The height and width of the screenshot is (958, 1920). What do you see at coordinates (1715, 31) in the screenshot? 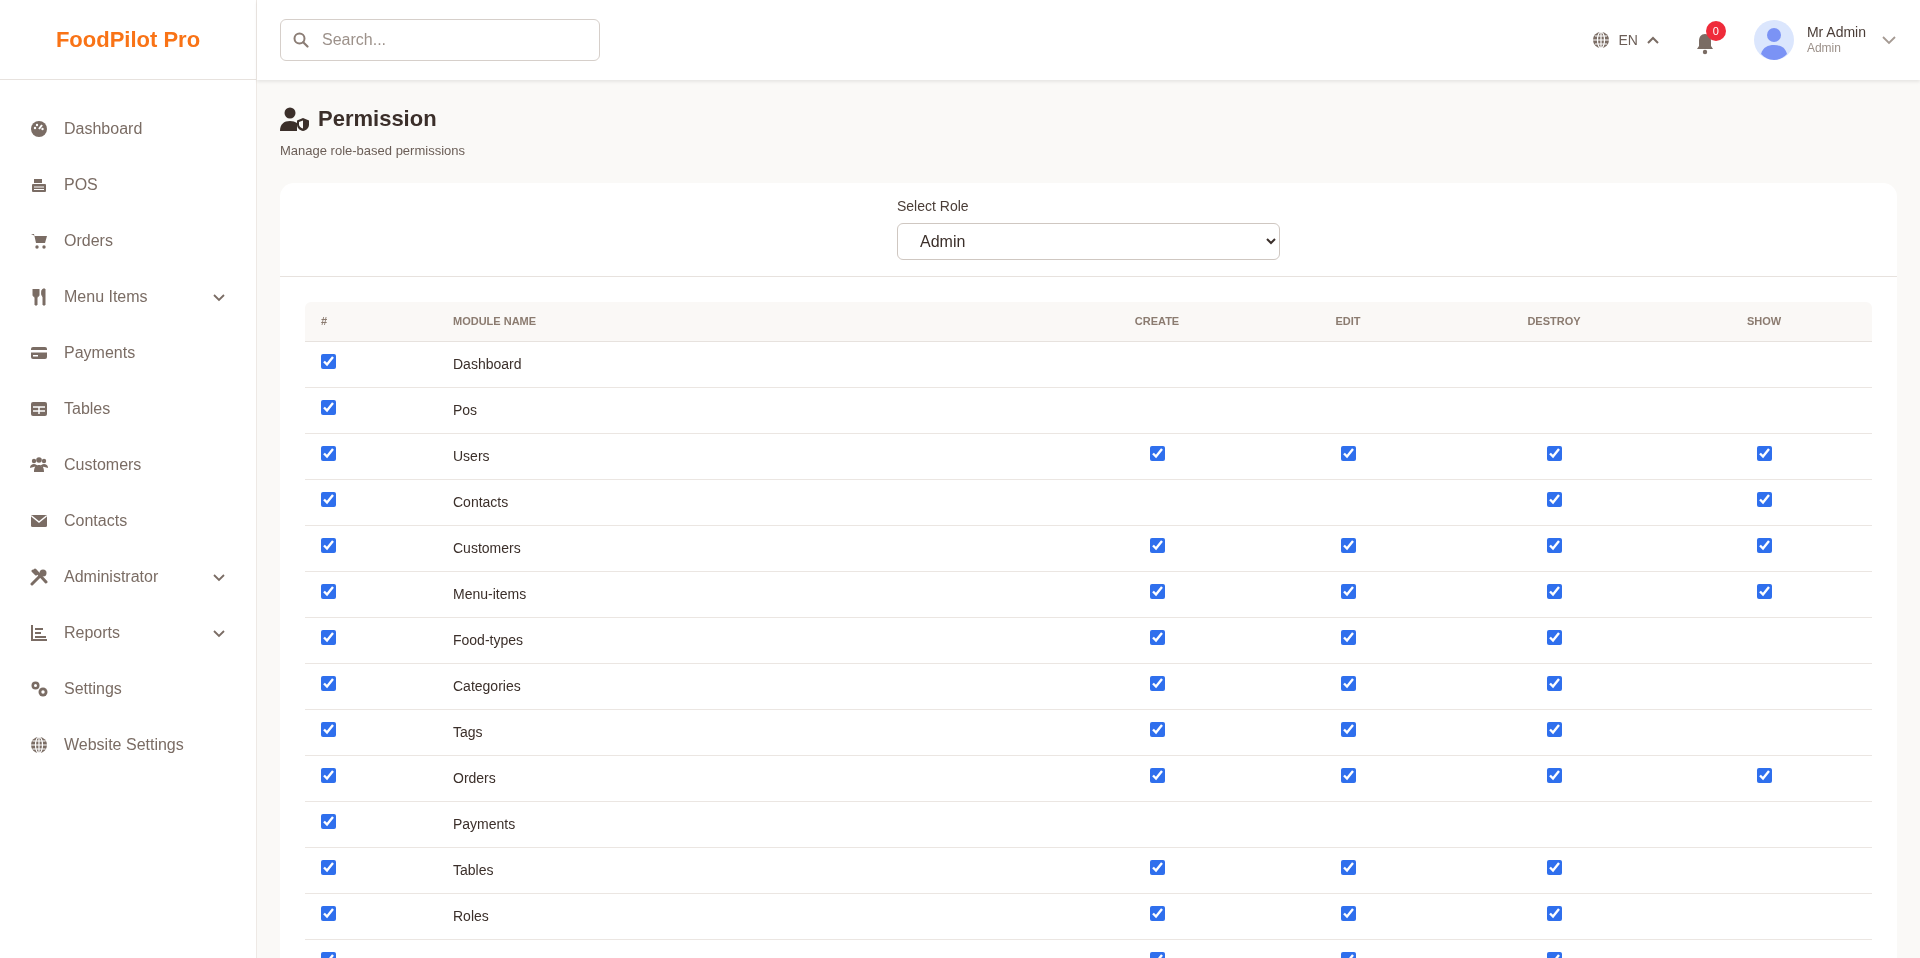
I see `notification-badge: 0` at bounding box center [1715, 31].